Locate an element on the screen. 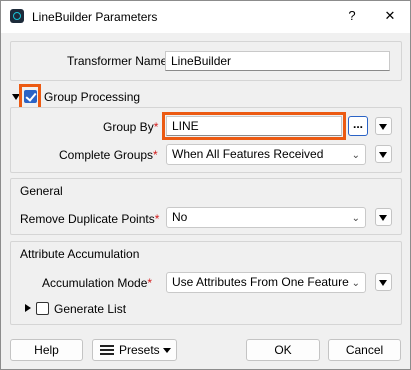 Image resolution: width=411 pixels, height=370 pixels. group-by-menu-button is located at coordinates (383, 126).